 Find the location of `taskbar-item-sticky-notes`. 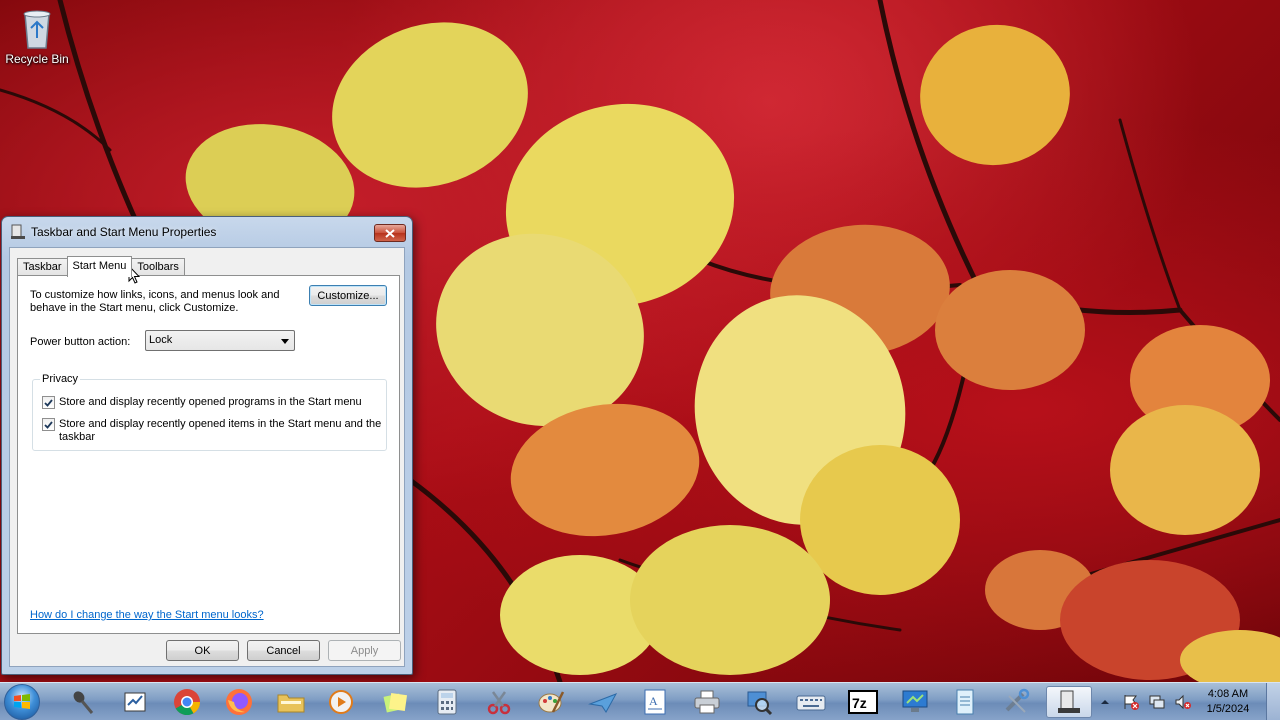

taskbar-item-sticky-notes is located at coordinates (395, 702).